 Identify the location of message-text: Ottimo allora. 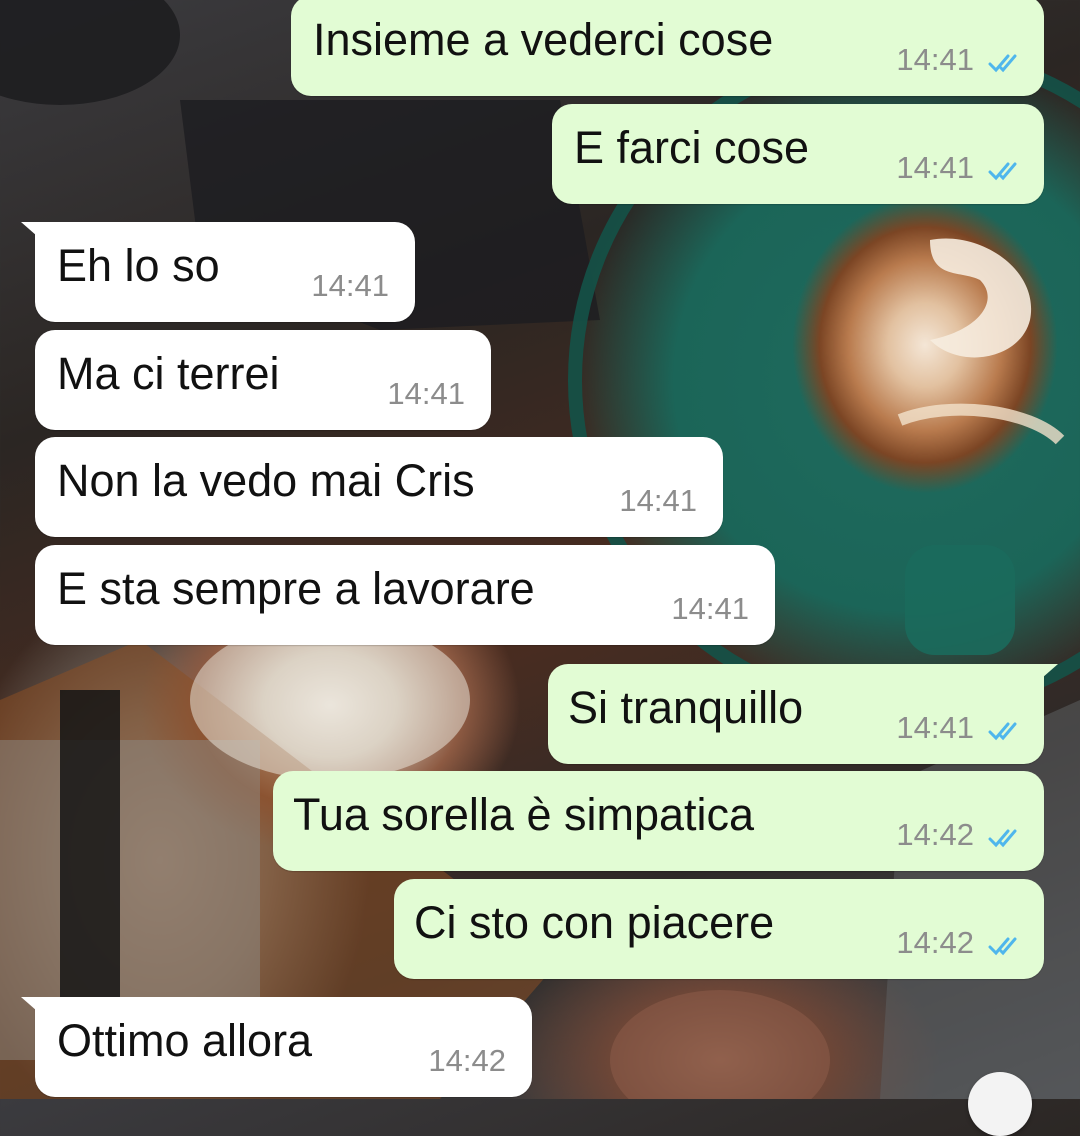
(185, 1040).